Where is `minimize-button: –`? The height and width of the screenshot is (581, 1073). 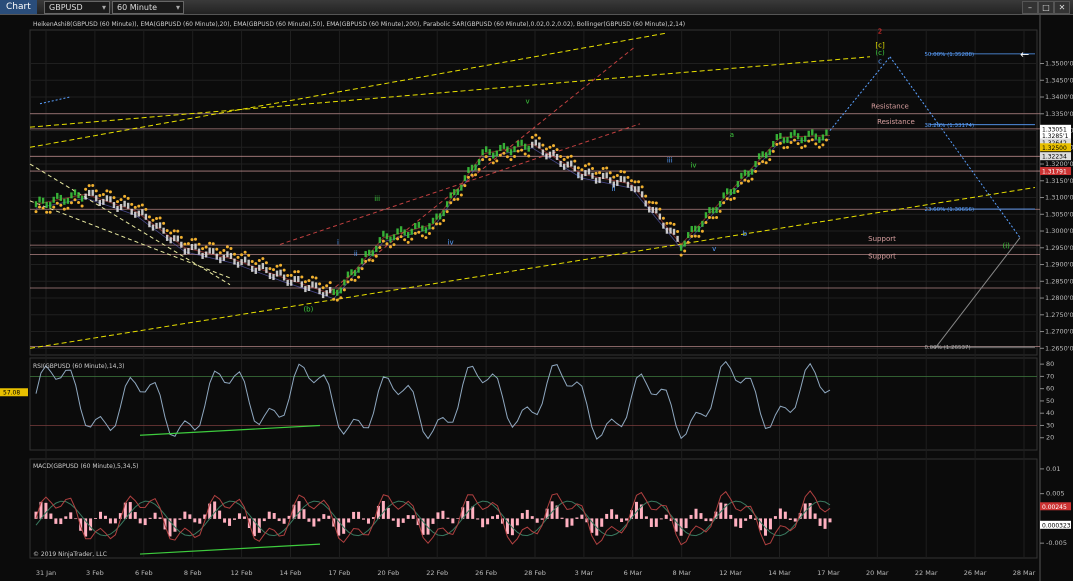
minimize-button: – is located at coordinates (1030, 7).